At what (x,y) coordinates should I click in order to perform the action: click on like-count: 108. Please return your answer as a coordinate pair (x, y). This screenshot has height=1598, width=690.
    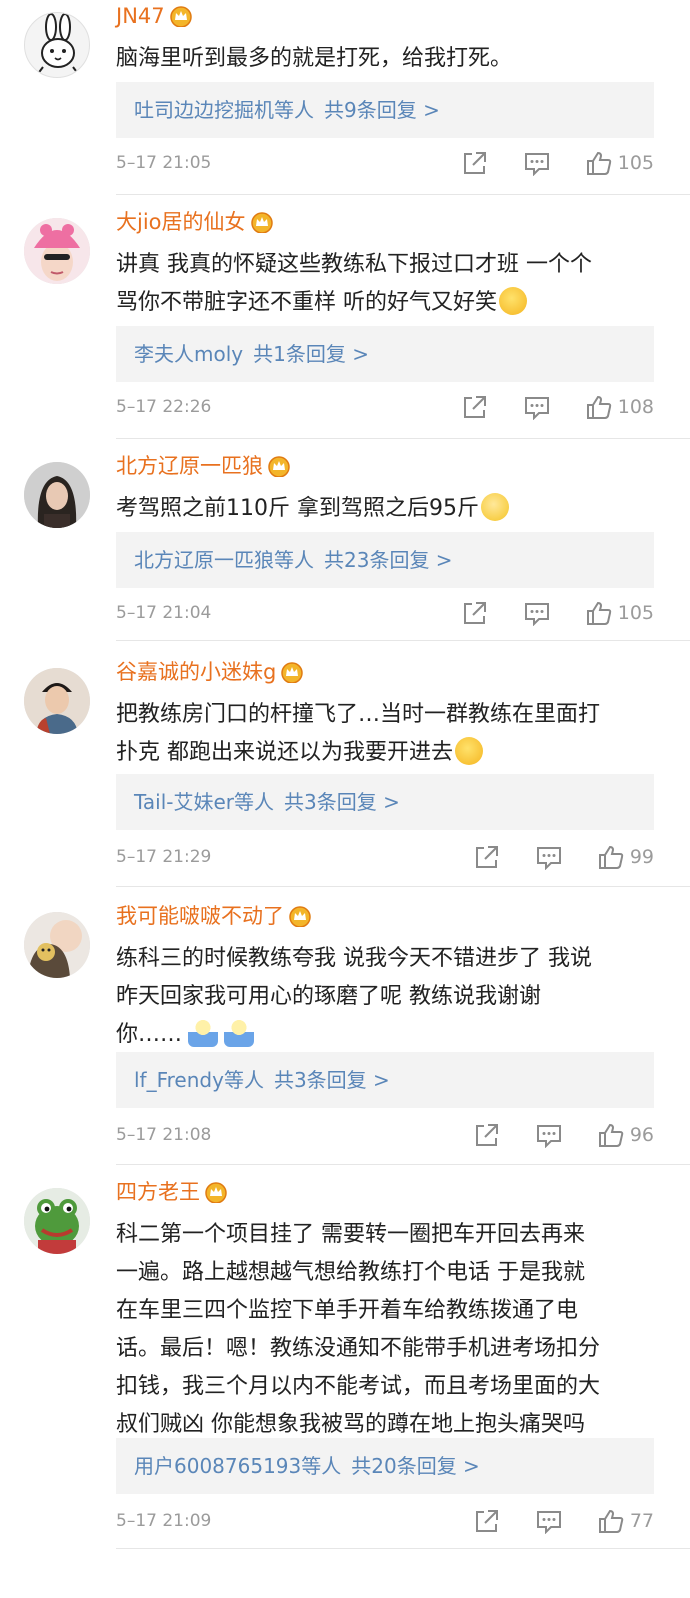
    Looking at the image, I should click on (635, 407).